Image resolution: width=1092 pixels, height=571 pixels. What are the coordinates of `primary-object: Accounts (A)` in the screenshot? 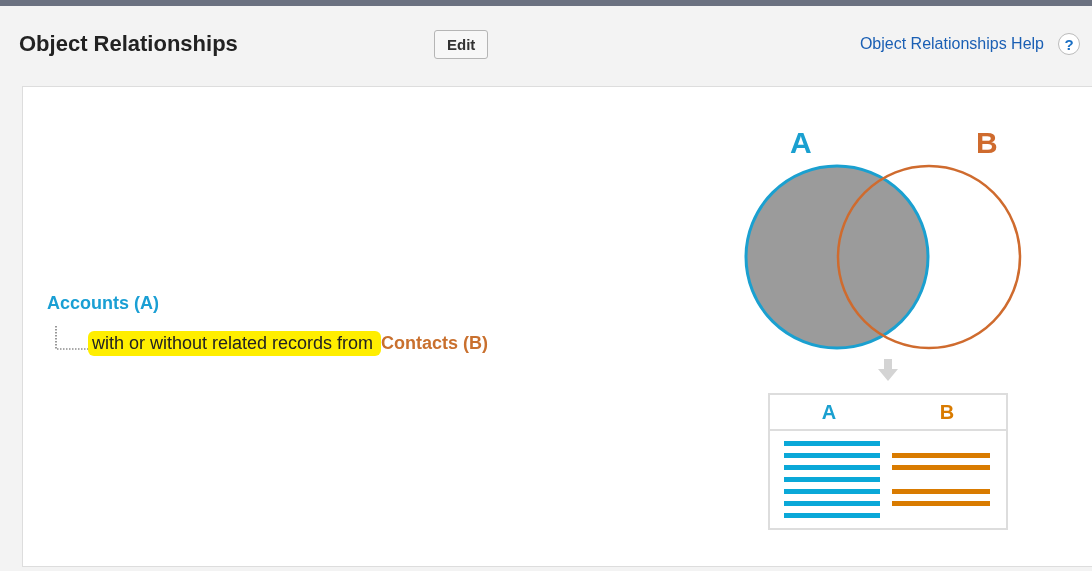 It's located at (103, 303).